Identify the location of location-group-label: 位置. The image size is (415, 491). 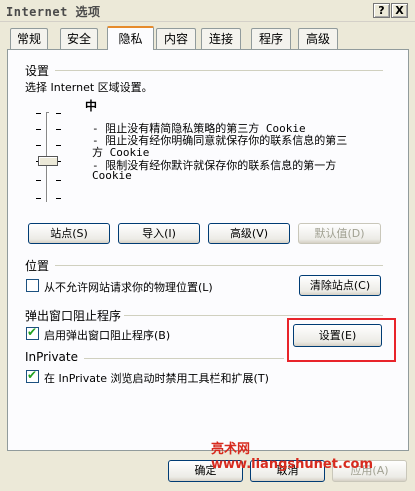
(37, 266).